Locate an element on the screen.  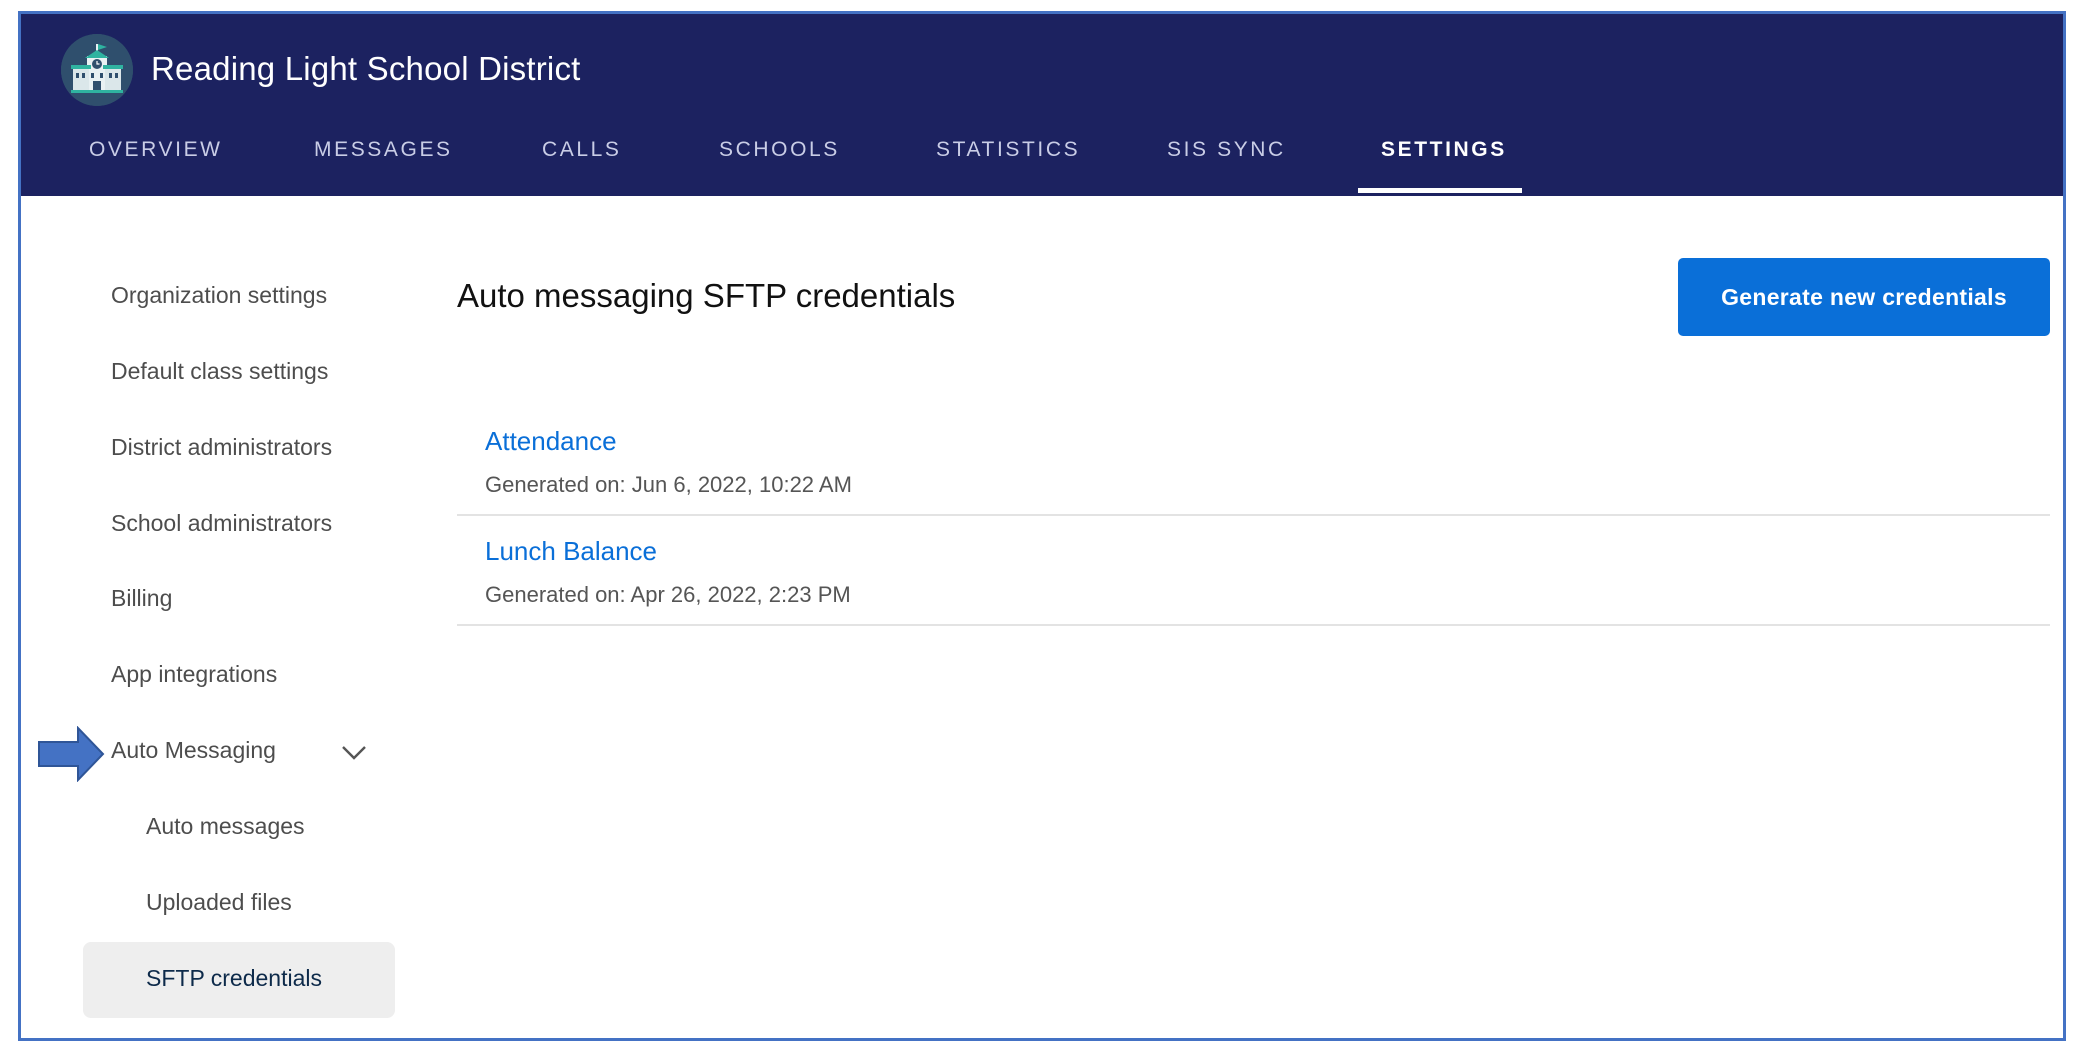
generate-credentials-button: Generate new credentials is located at coordinates (1864, 297).